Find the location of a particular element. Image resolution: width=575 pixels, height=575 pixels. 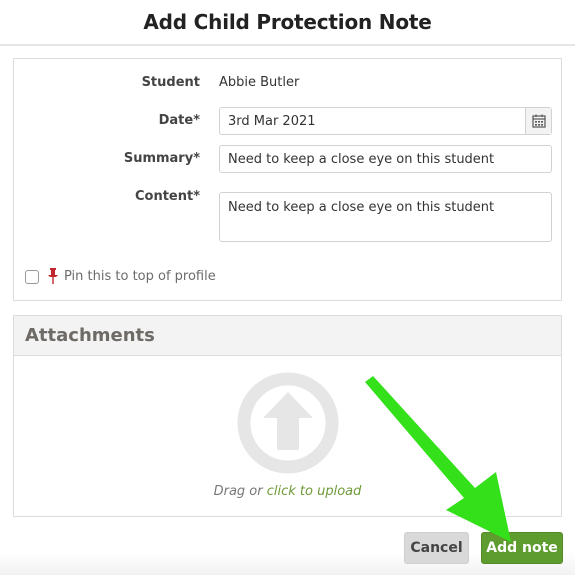

content-value: Need to keep a close eye on this student is located at coordinates (361, 207).